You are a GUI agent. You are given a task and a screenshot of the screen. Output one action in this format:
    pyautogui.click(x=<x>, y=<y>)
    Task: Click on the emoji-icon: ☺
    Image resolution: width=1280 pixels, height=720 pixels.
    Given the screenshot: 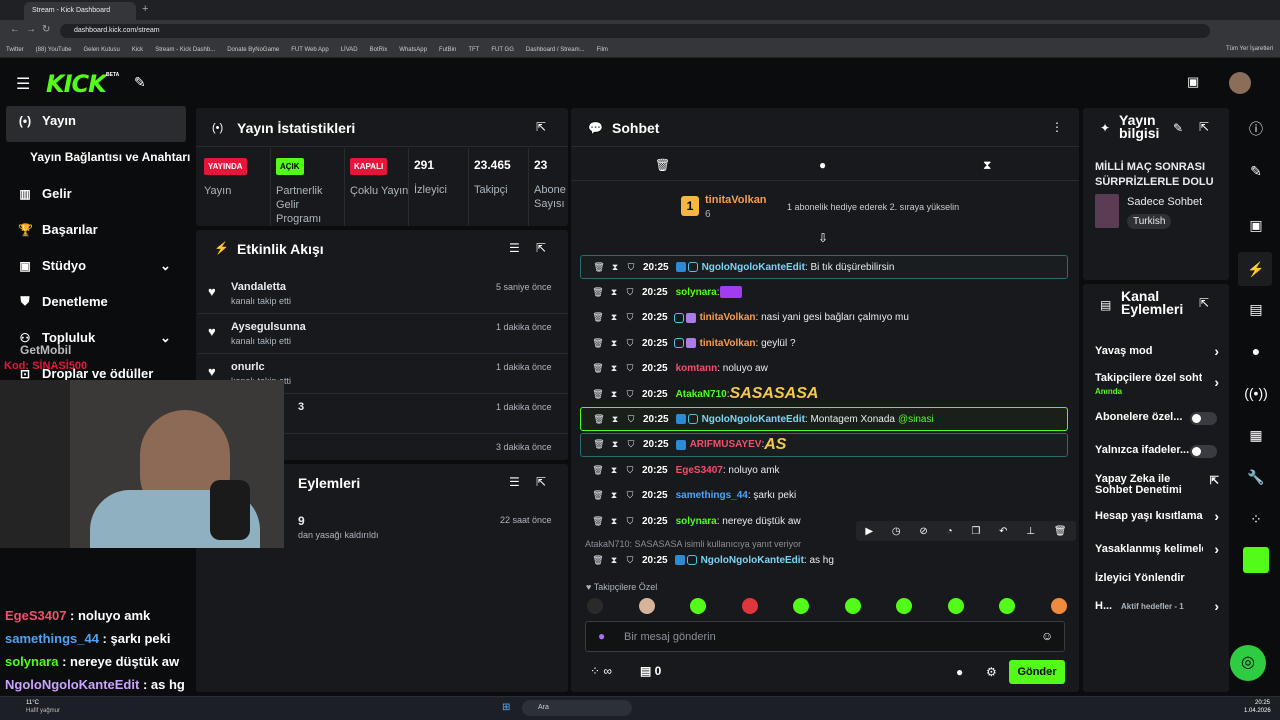 What is the action you would take?
    pyautogui.click(x=1047, y=636)
    